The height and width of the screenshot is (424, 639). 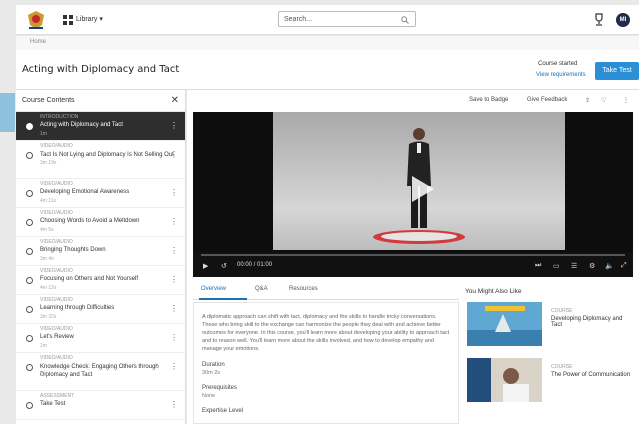 I want to click on save-badge-button: Save to Badge, so click(x=488, y=100).